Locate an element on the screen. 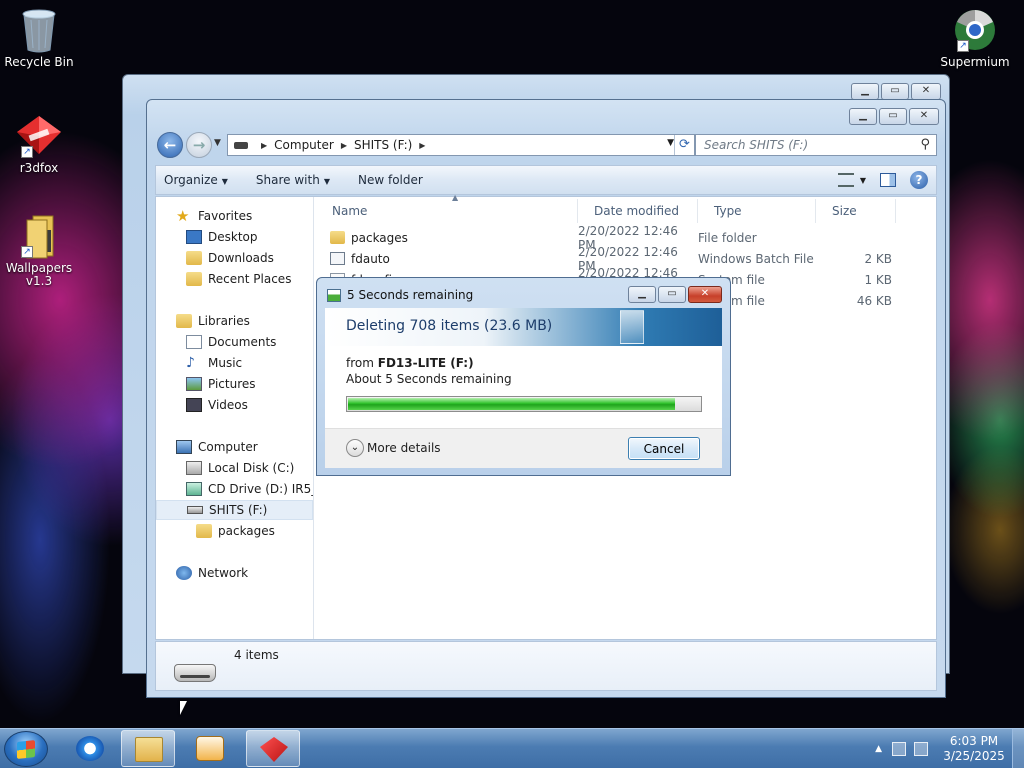 The width and height of the screenshot is (1024, 768). address-dropdown: ▼ is located at coordinates (670, 143).